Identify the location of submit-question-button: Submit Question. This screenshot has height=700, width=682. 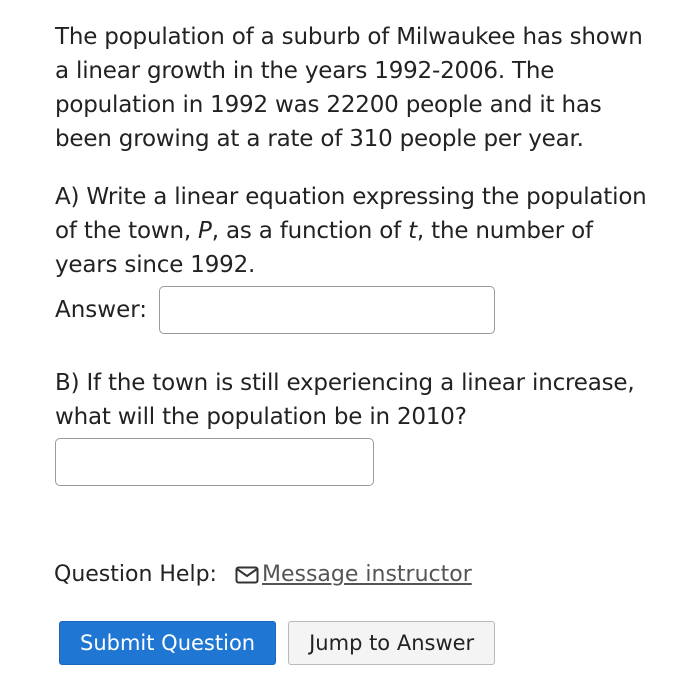
(168, 643).